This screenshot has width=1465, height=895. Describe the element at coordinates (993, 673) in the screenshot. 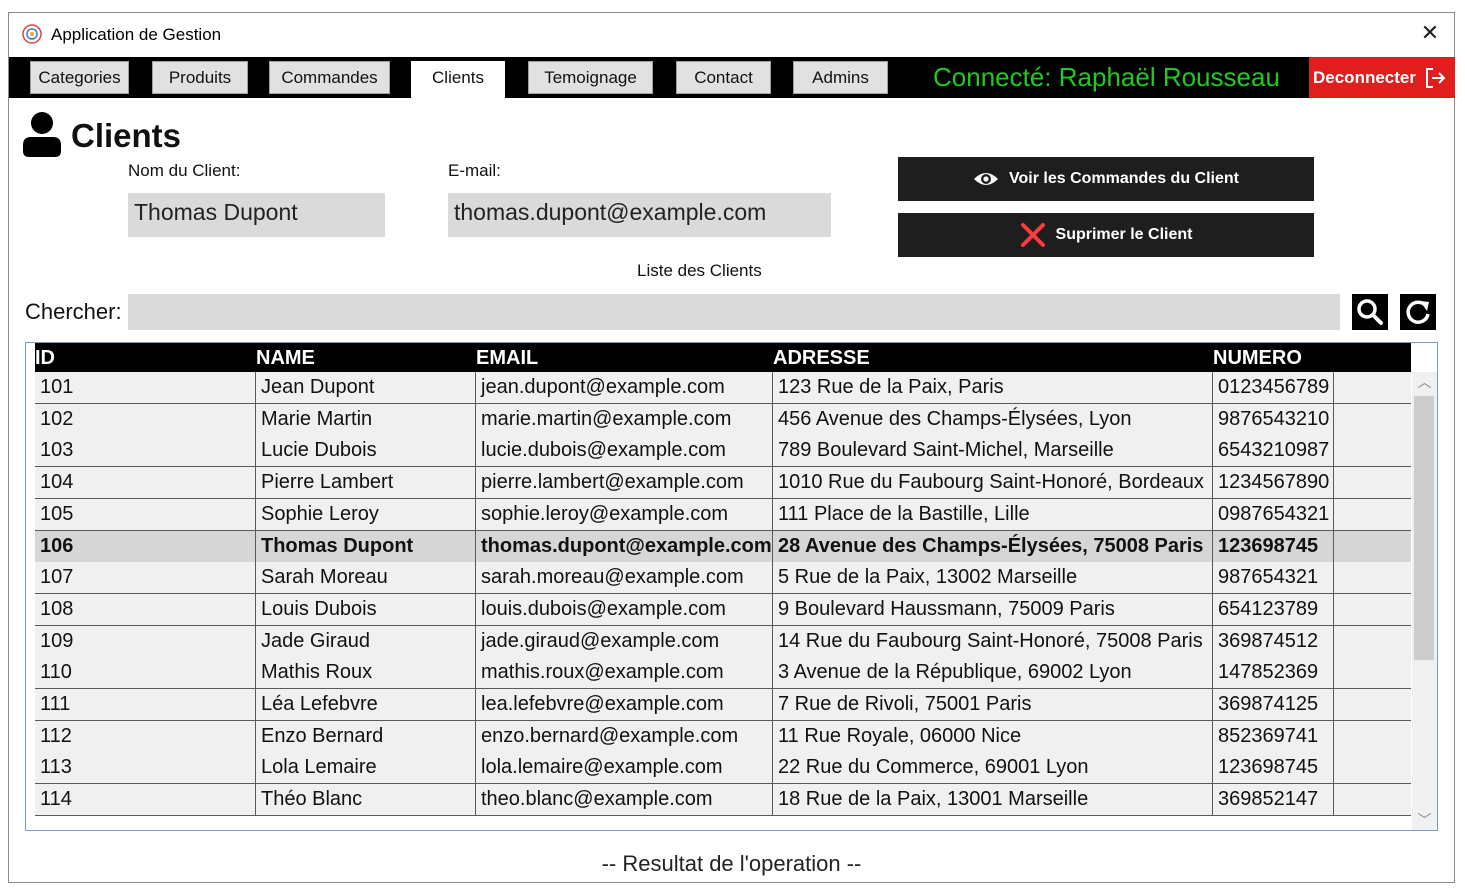

I see `cell-address: 3 Avenue de la République, 69002 Lyon` at that location.